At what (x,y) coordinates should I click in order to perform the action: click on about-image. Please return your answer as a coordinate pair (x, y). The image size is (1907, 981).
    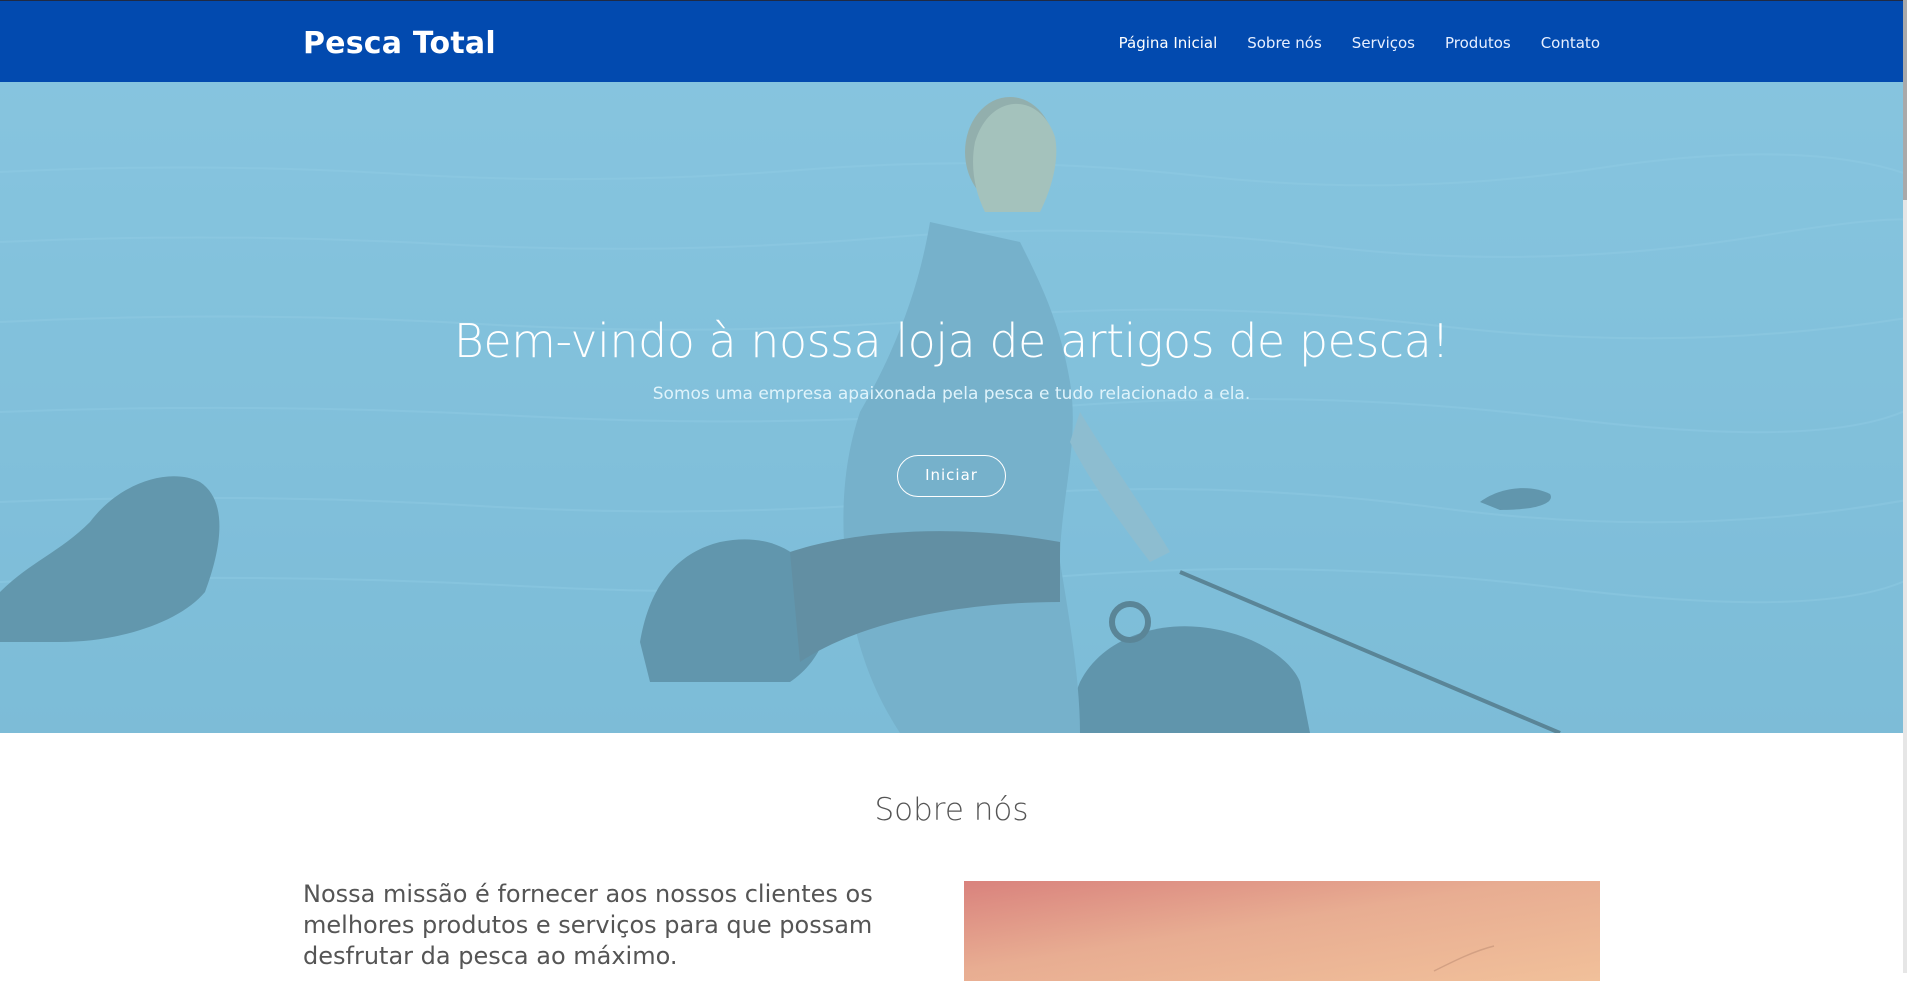
    Looking at the image, I should click on (1282, 931).